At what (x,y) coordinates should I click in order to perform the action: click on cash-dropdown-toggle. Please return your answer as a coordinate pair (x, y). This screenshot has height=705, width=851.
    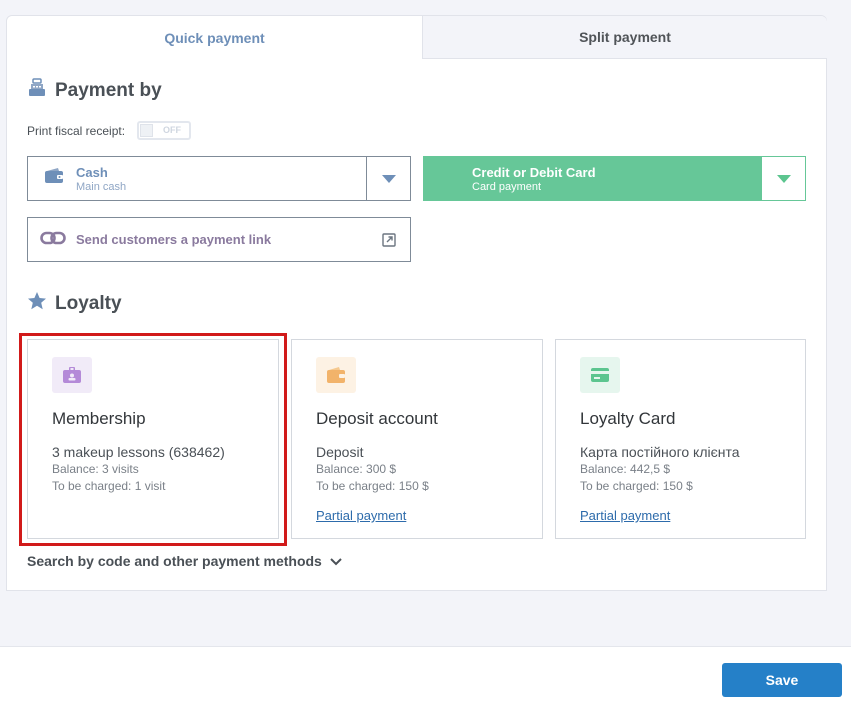
    Looking at the image, I should click on (388, 178).